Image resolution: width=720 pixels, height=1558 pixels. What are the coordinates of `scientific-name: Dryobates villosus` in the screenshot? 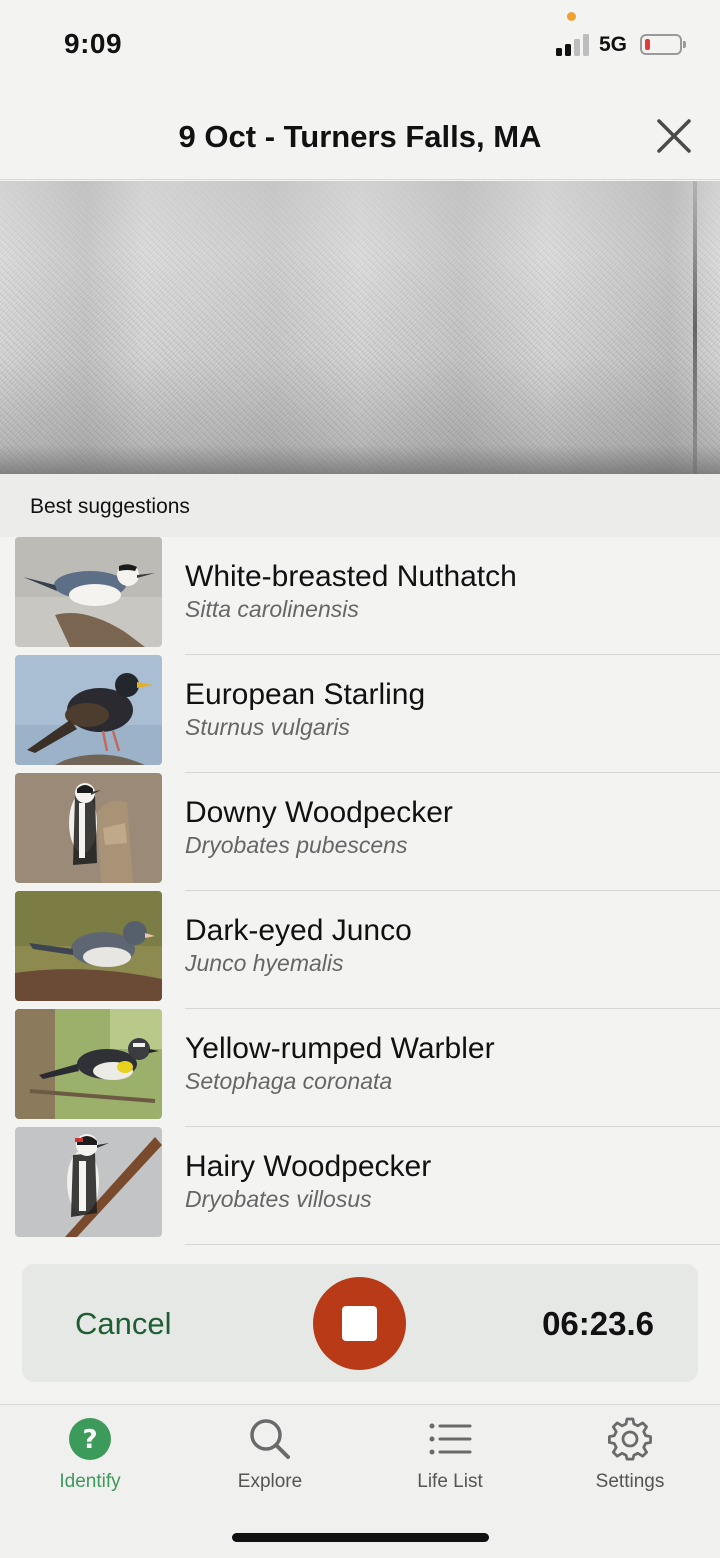 It's located at (278, 1199).